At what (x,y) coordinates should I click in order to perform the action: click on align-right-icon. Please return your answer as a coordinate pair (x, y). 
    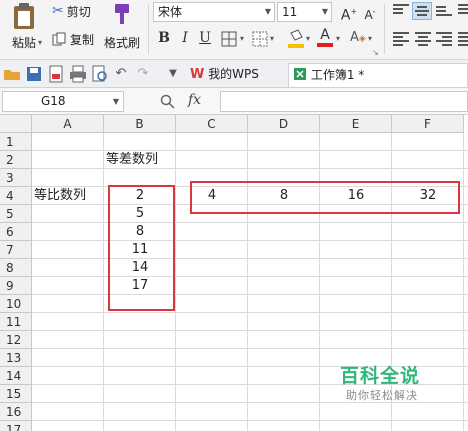
    Looking at the image, I should click on (444, 39).